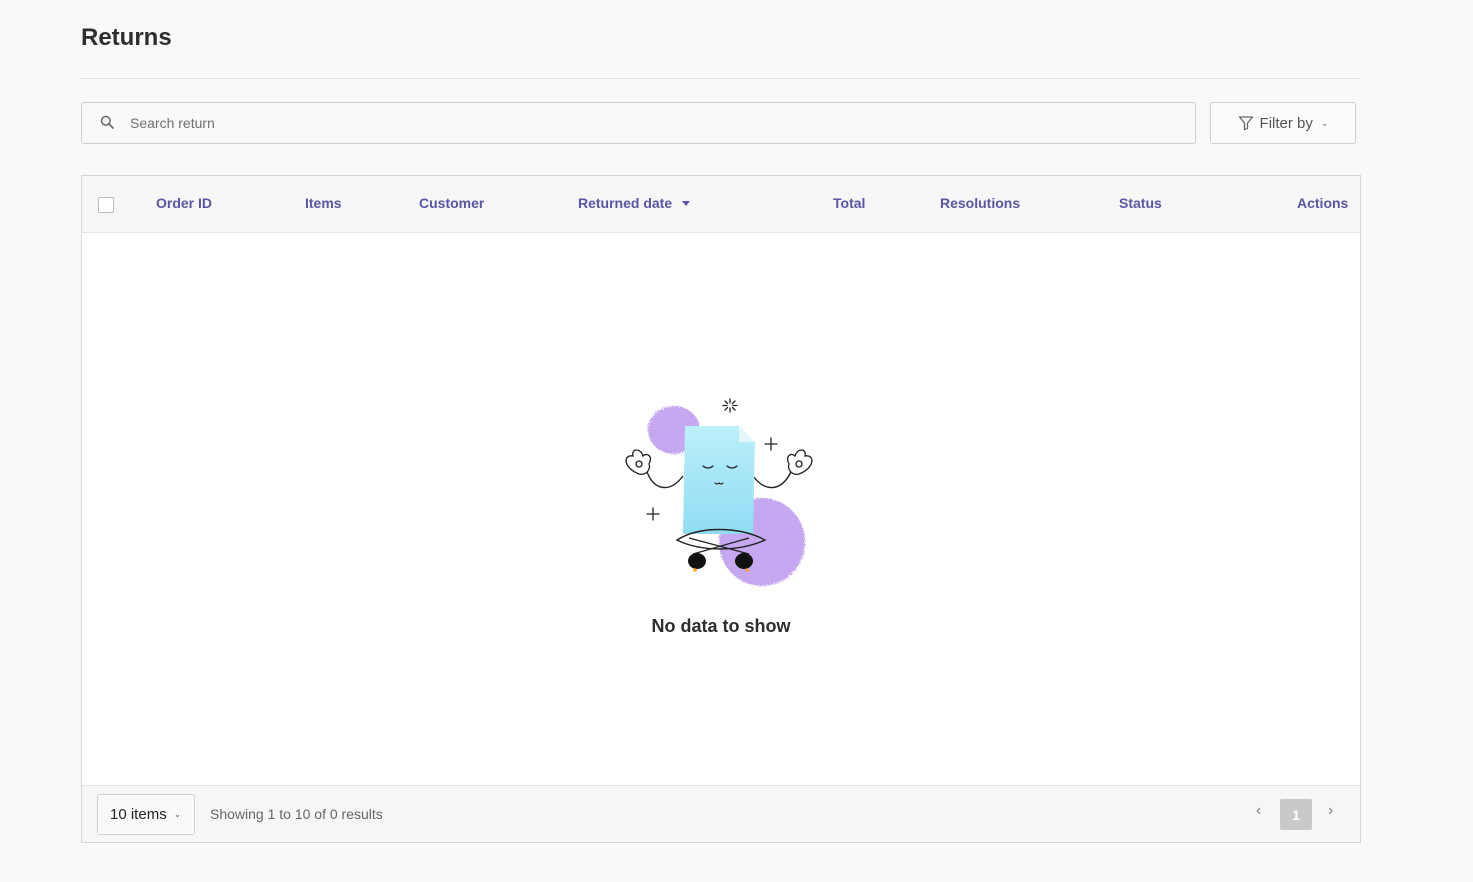 This screenshot has width=1473, height=882. What do you see at coordinates (721, 78) in the screenshot?
I see `title-divider` at bounding box center [721, 78].